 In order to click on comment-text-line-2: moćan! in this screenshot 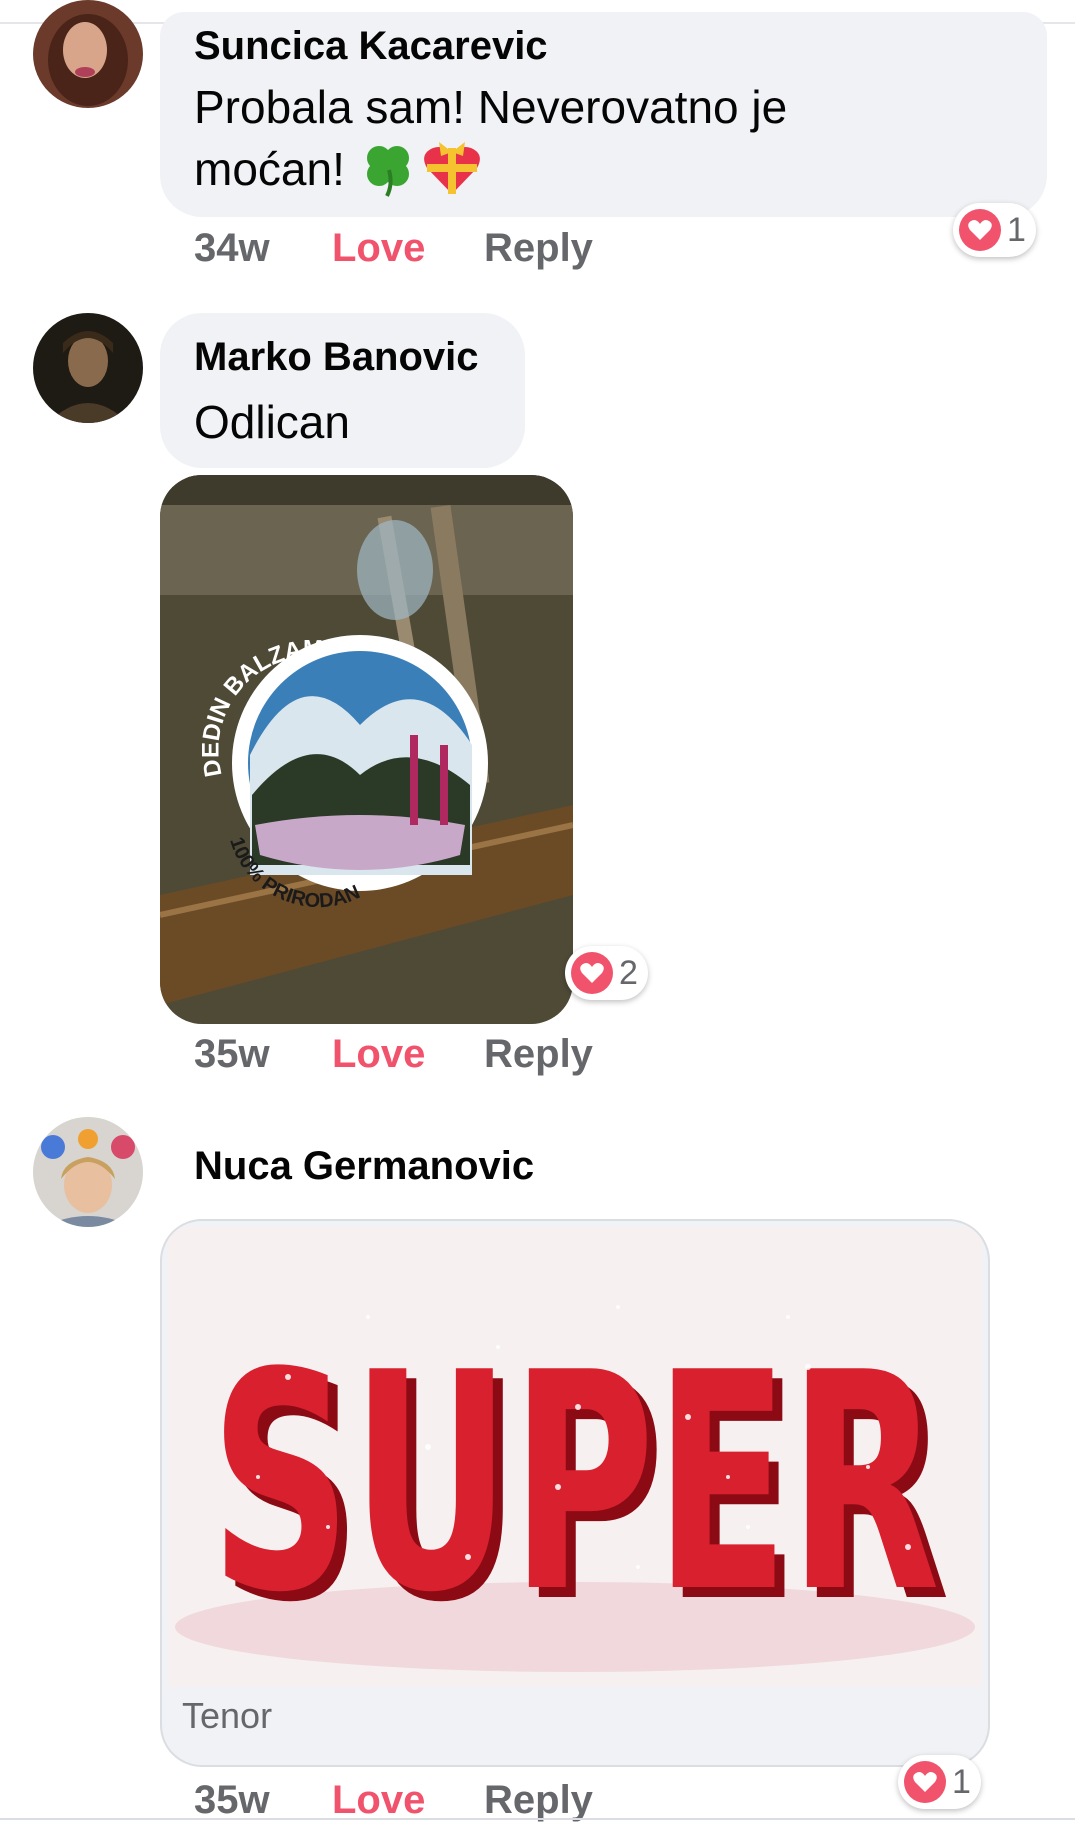, I will do `click(269, 169)`.